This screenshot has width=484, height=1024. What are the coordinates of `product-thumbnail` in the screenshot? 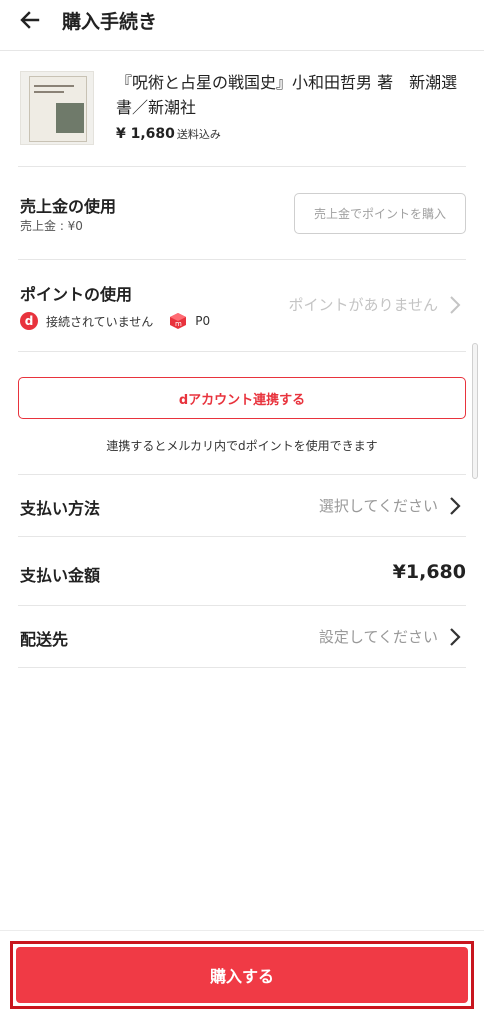 It's located at (57, 108).